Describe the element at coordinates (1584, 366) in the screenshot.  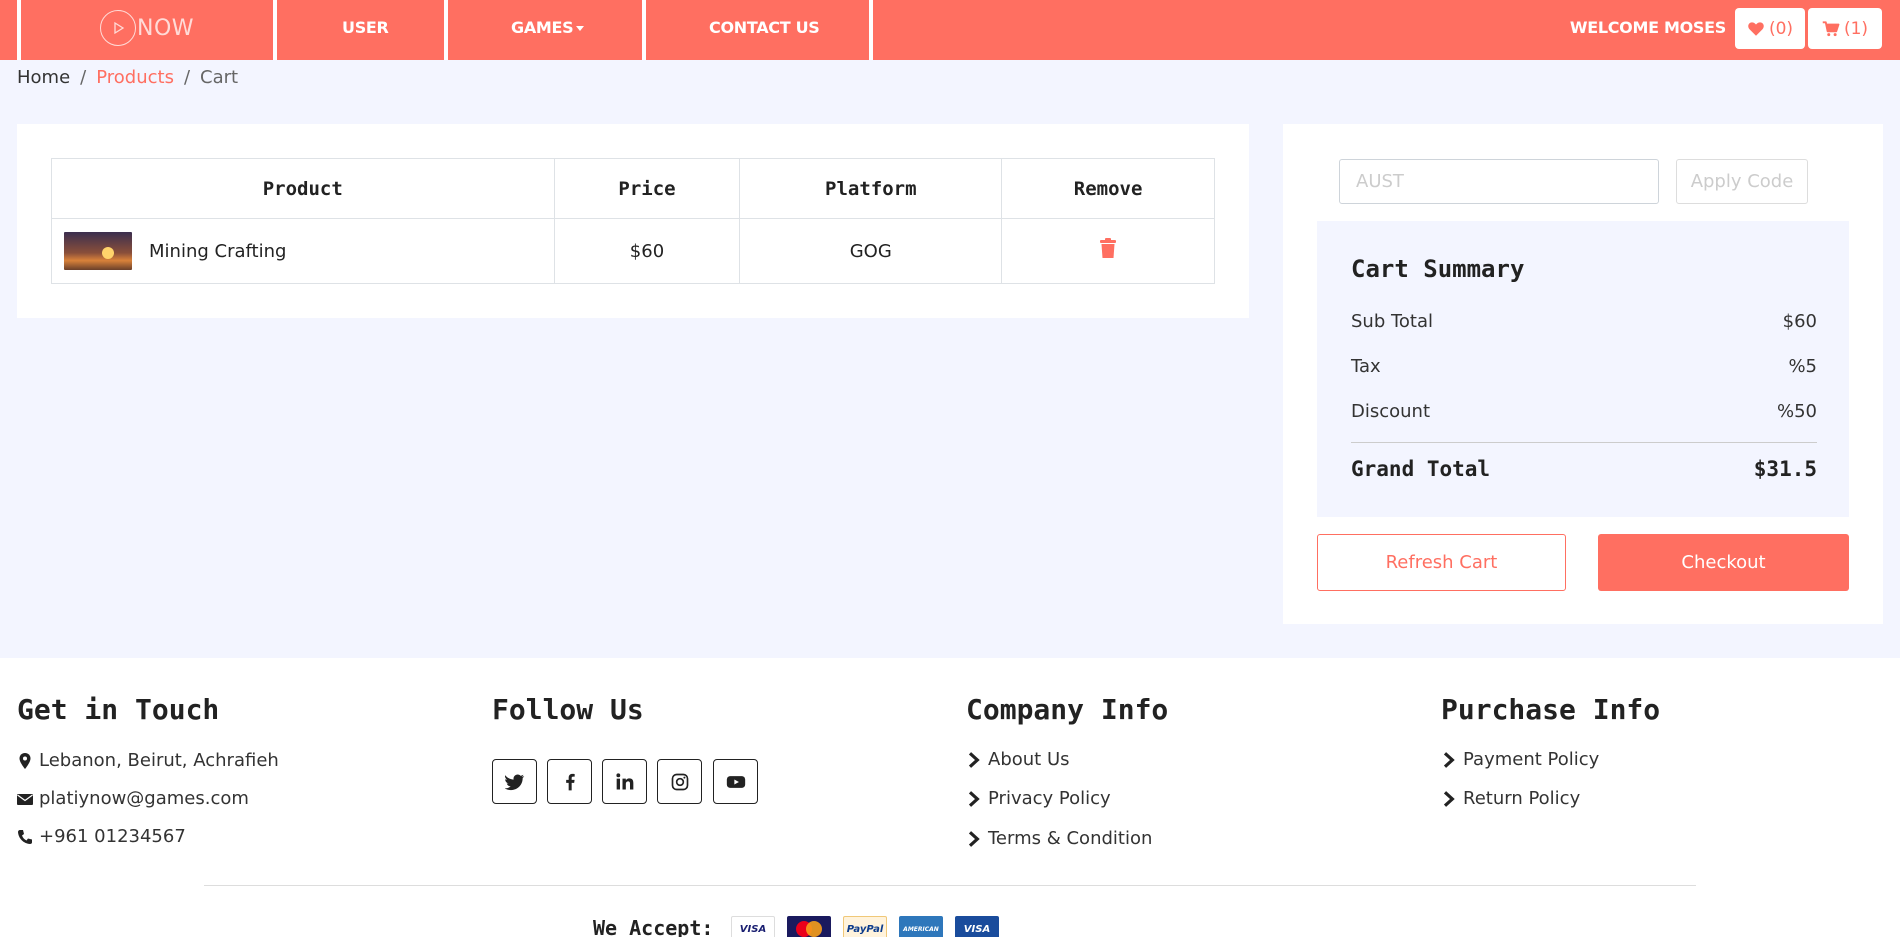
I see `tax-row: Tax %5` at that location.